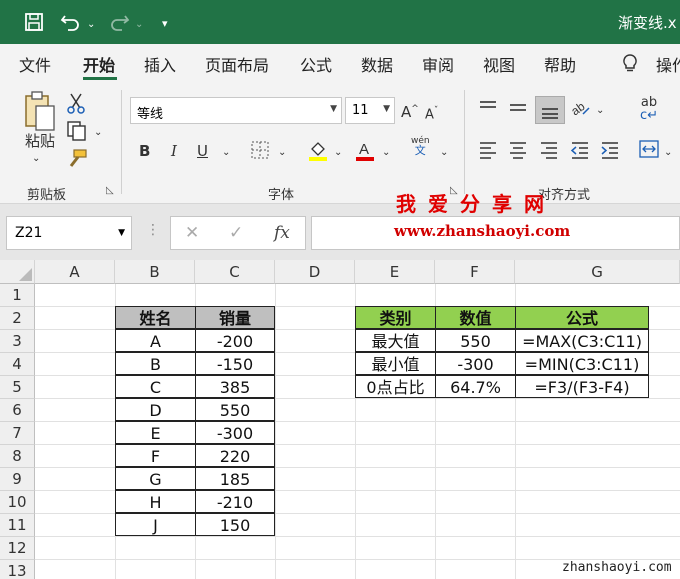 The image size is (680, 579). What do you see at coordinates (17, 548) in the screenshot?
I see `row-header-12: 12` at bounding box center [17, 548].